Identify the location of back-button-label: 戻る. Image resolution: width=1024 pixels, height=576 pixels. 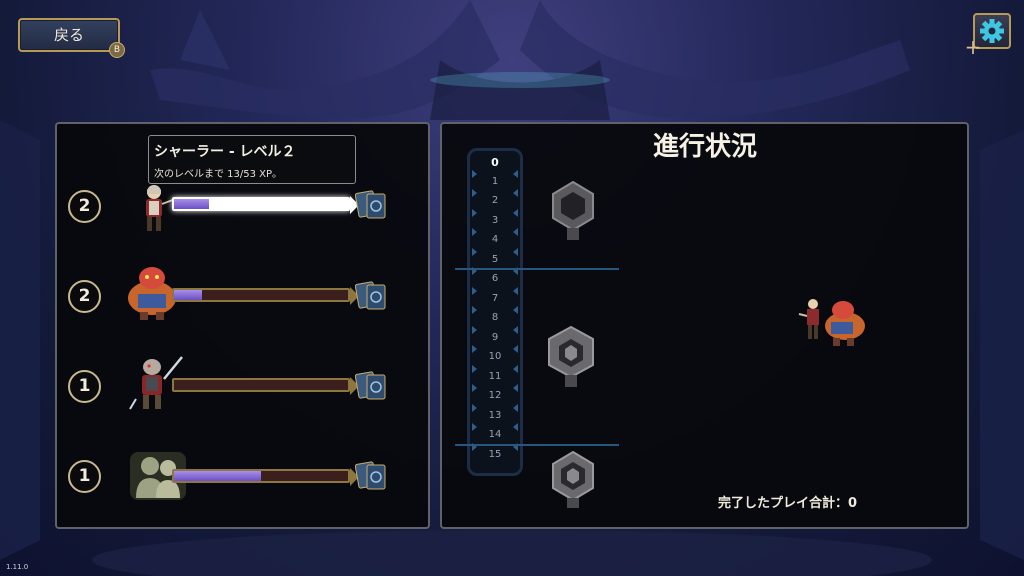
(69, 35).